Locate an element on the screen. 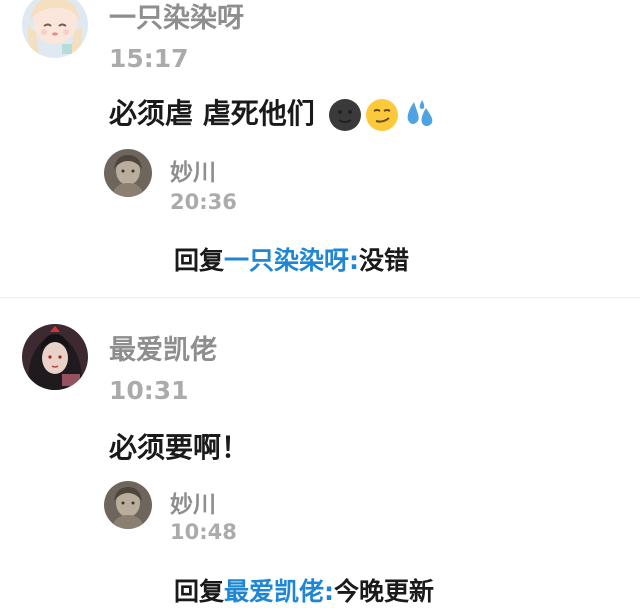  new-moon-face-icon is located at coordinates (344, 115).